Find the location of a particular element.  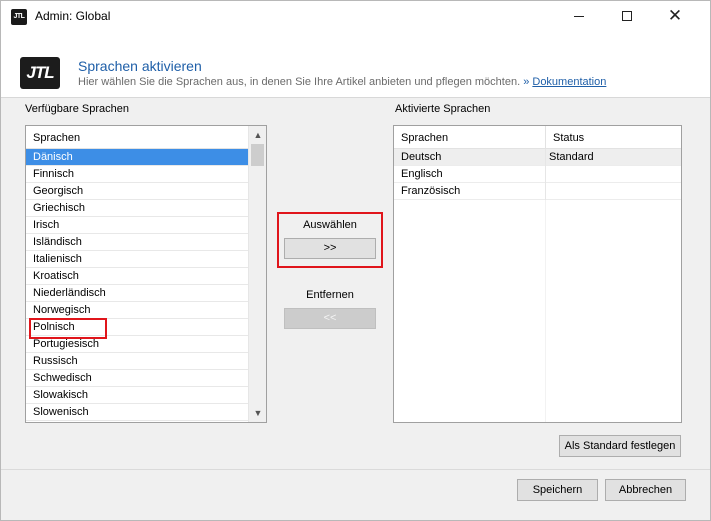

scroll-up-icon: ▲ is located at coordinates (257, 135).